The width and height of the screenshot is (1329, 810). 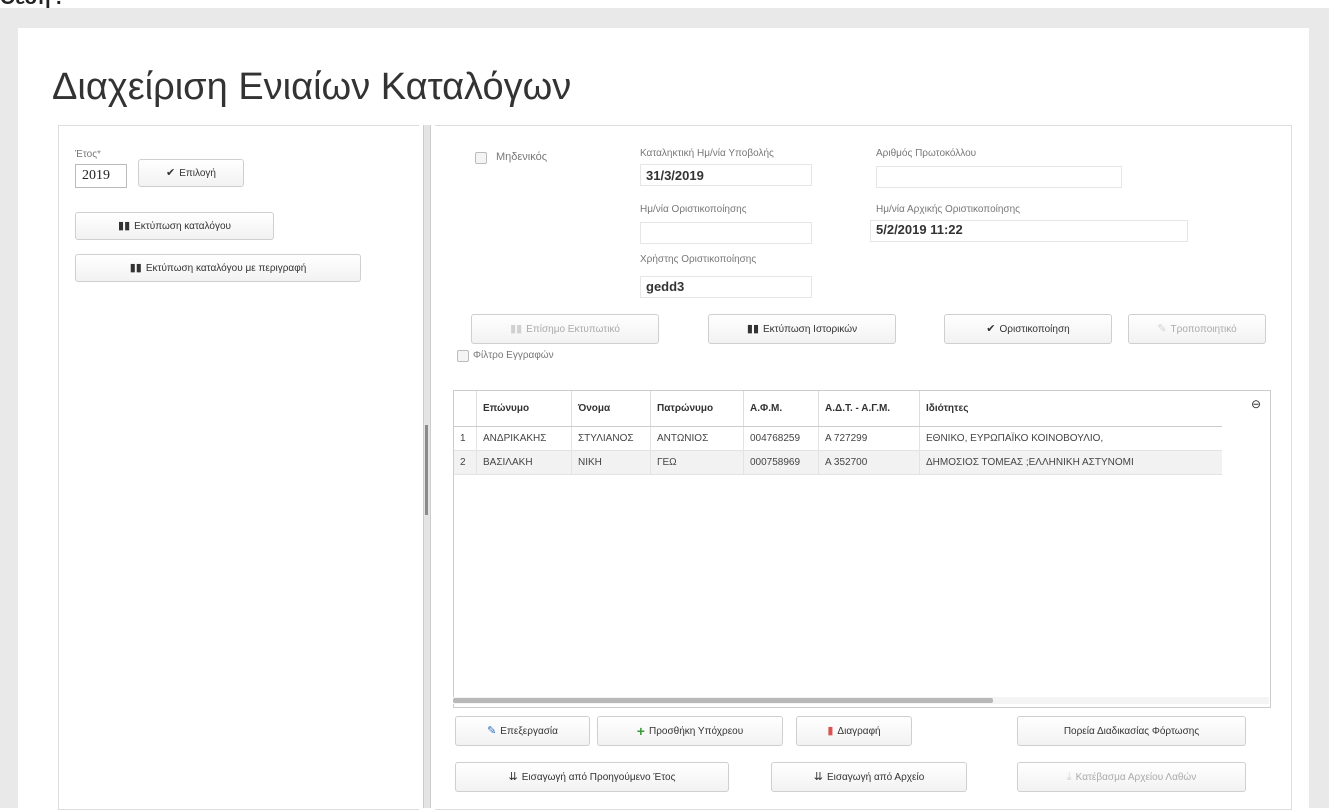 I want to click on cell-id: Α 352700, so click(x=869, y=462).